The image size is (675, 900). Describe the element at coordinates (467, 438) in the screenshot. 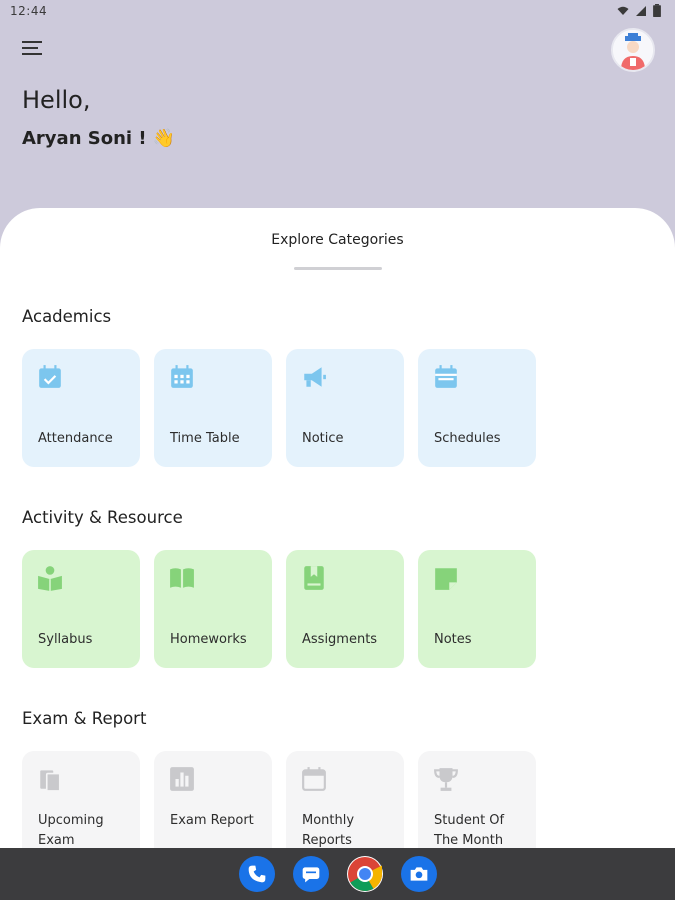

I see `card-label: Schedules` at that location.